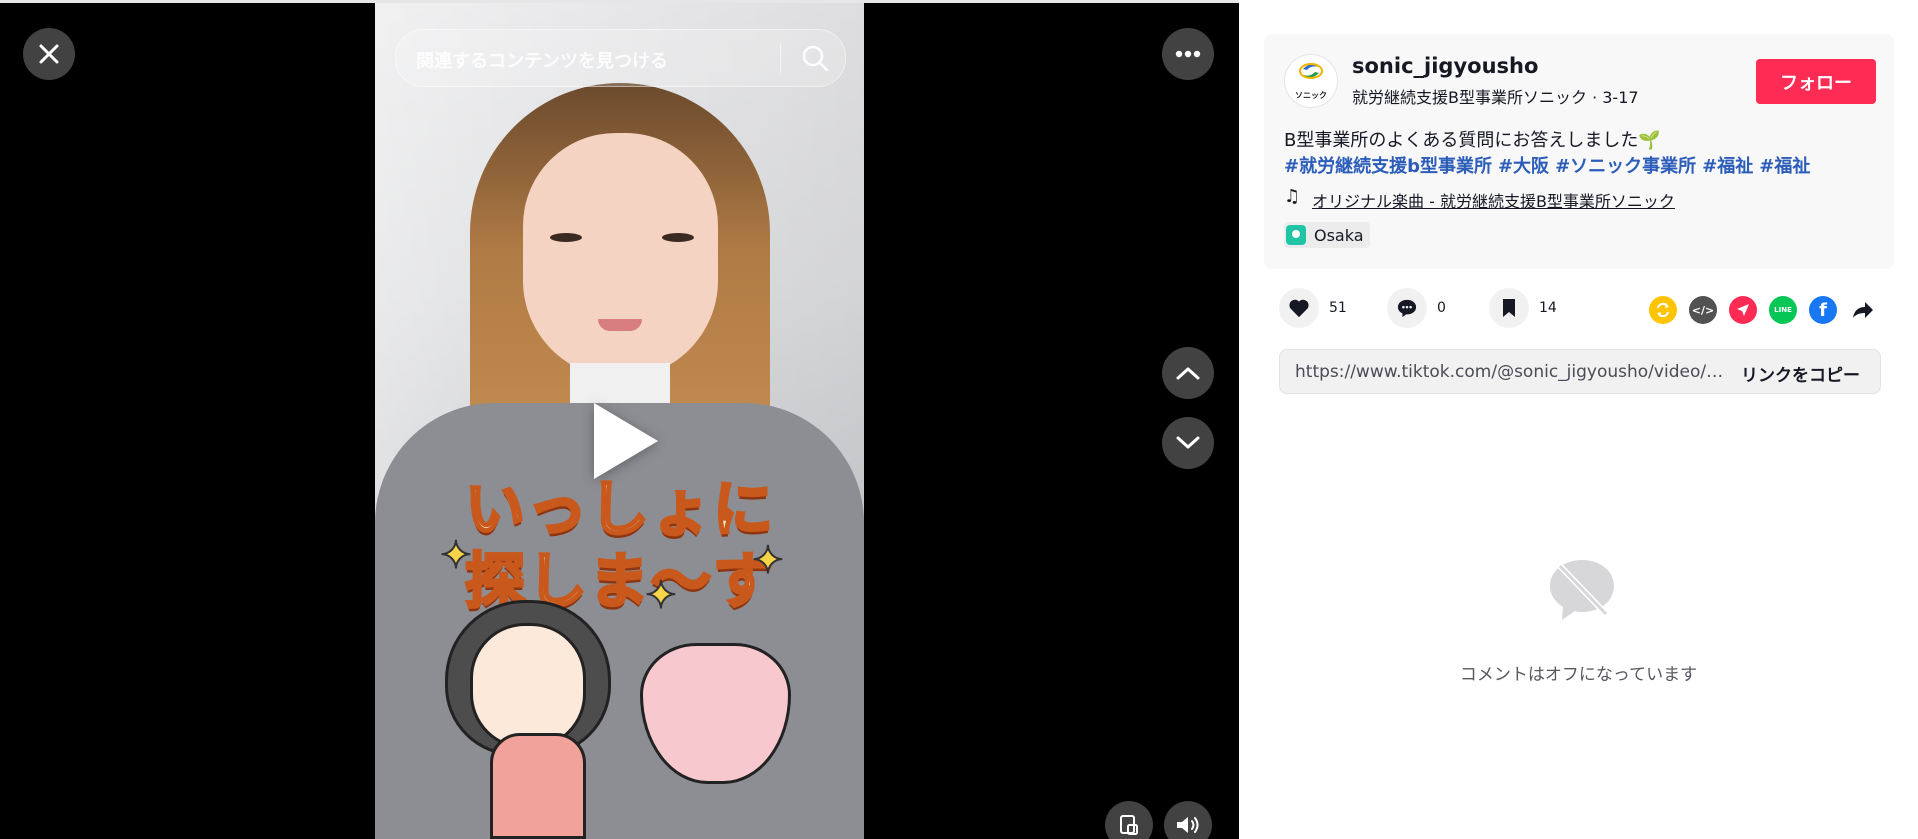 The height and width of the screenshot is (839, 1918). I want to click on like-button: 51, so click(1313, 308).